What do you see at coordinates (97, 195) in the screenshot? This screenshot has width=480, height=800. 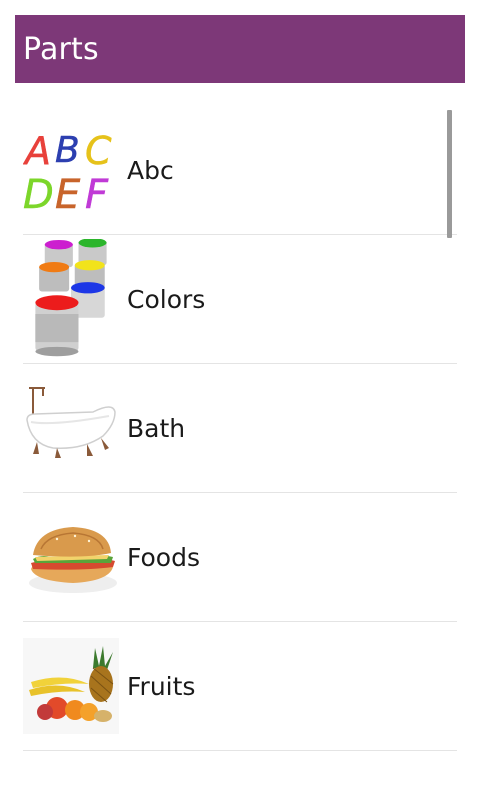 I see `svg-text: F` at bounding box center [97, 195].